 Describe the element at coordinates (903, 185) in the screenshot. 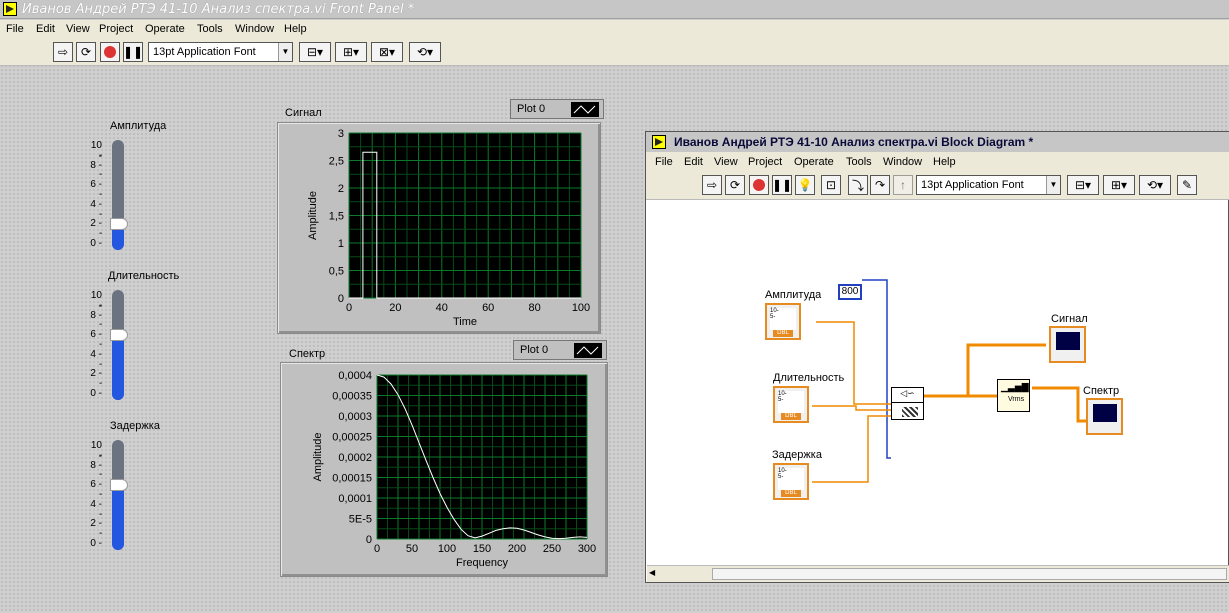

I see `step-out-icon: ↑` at that location.